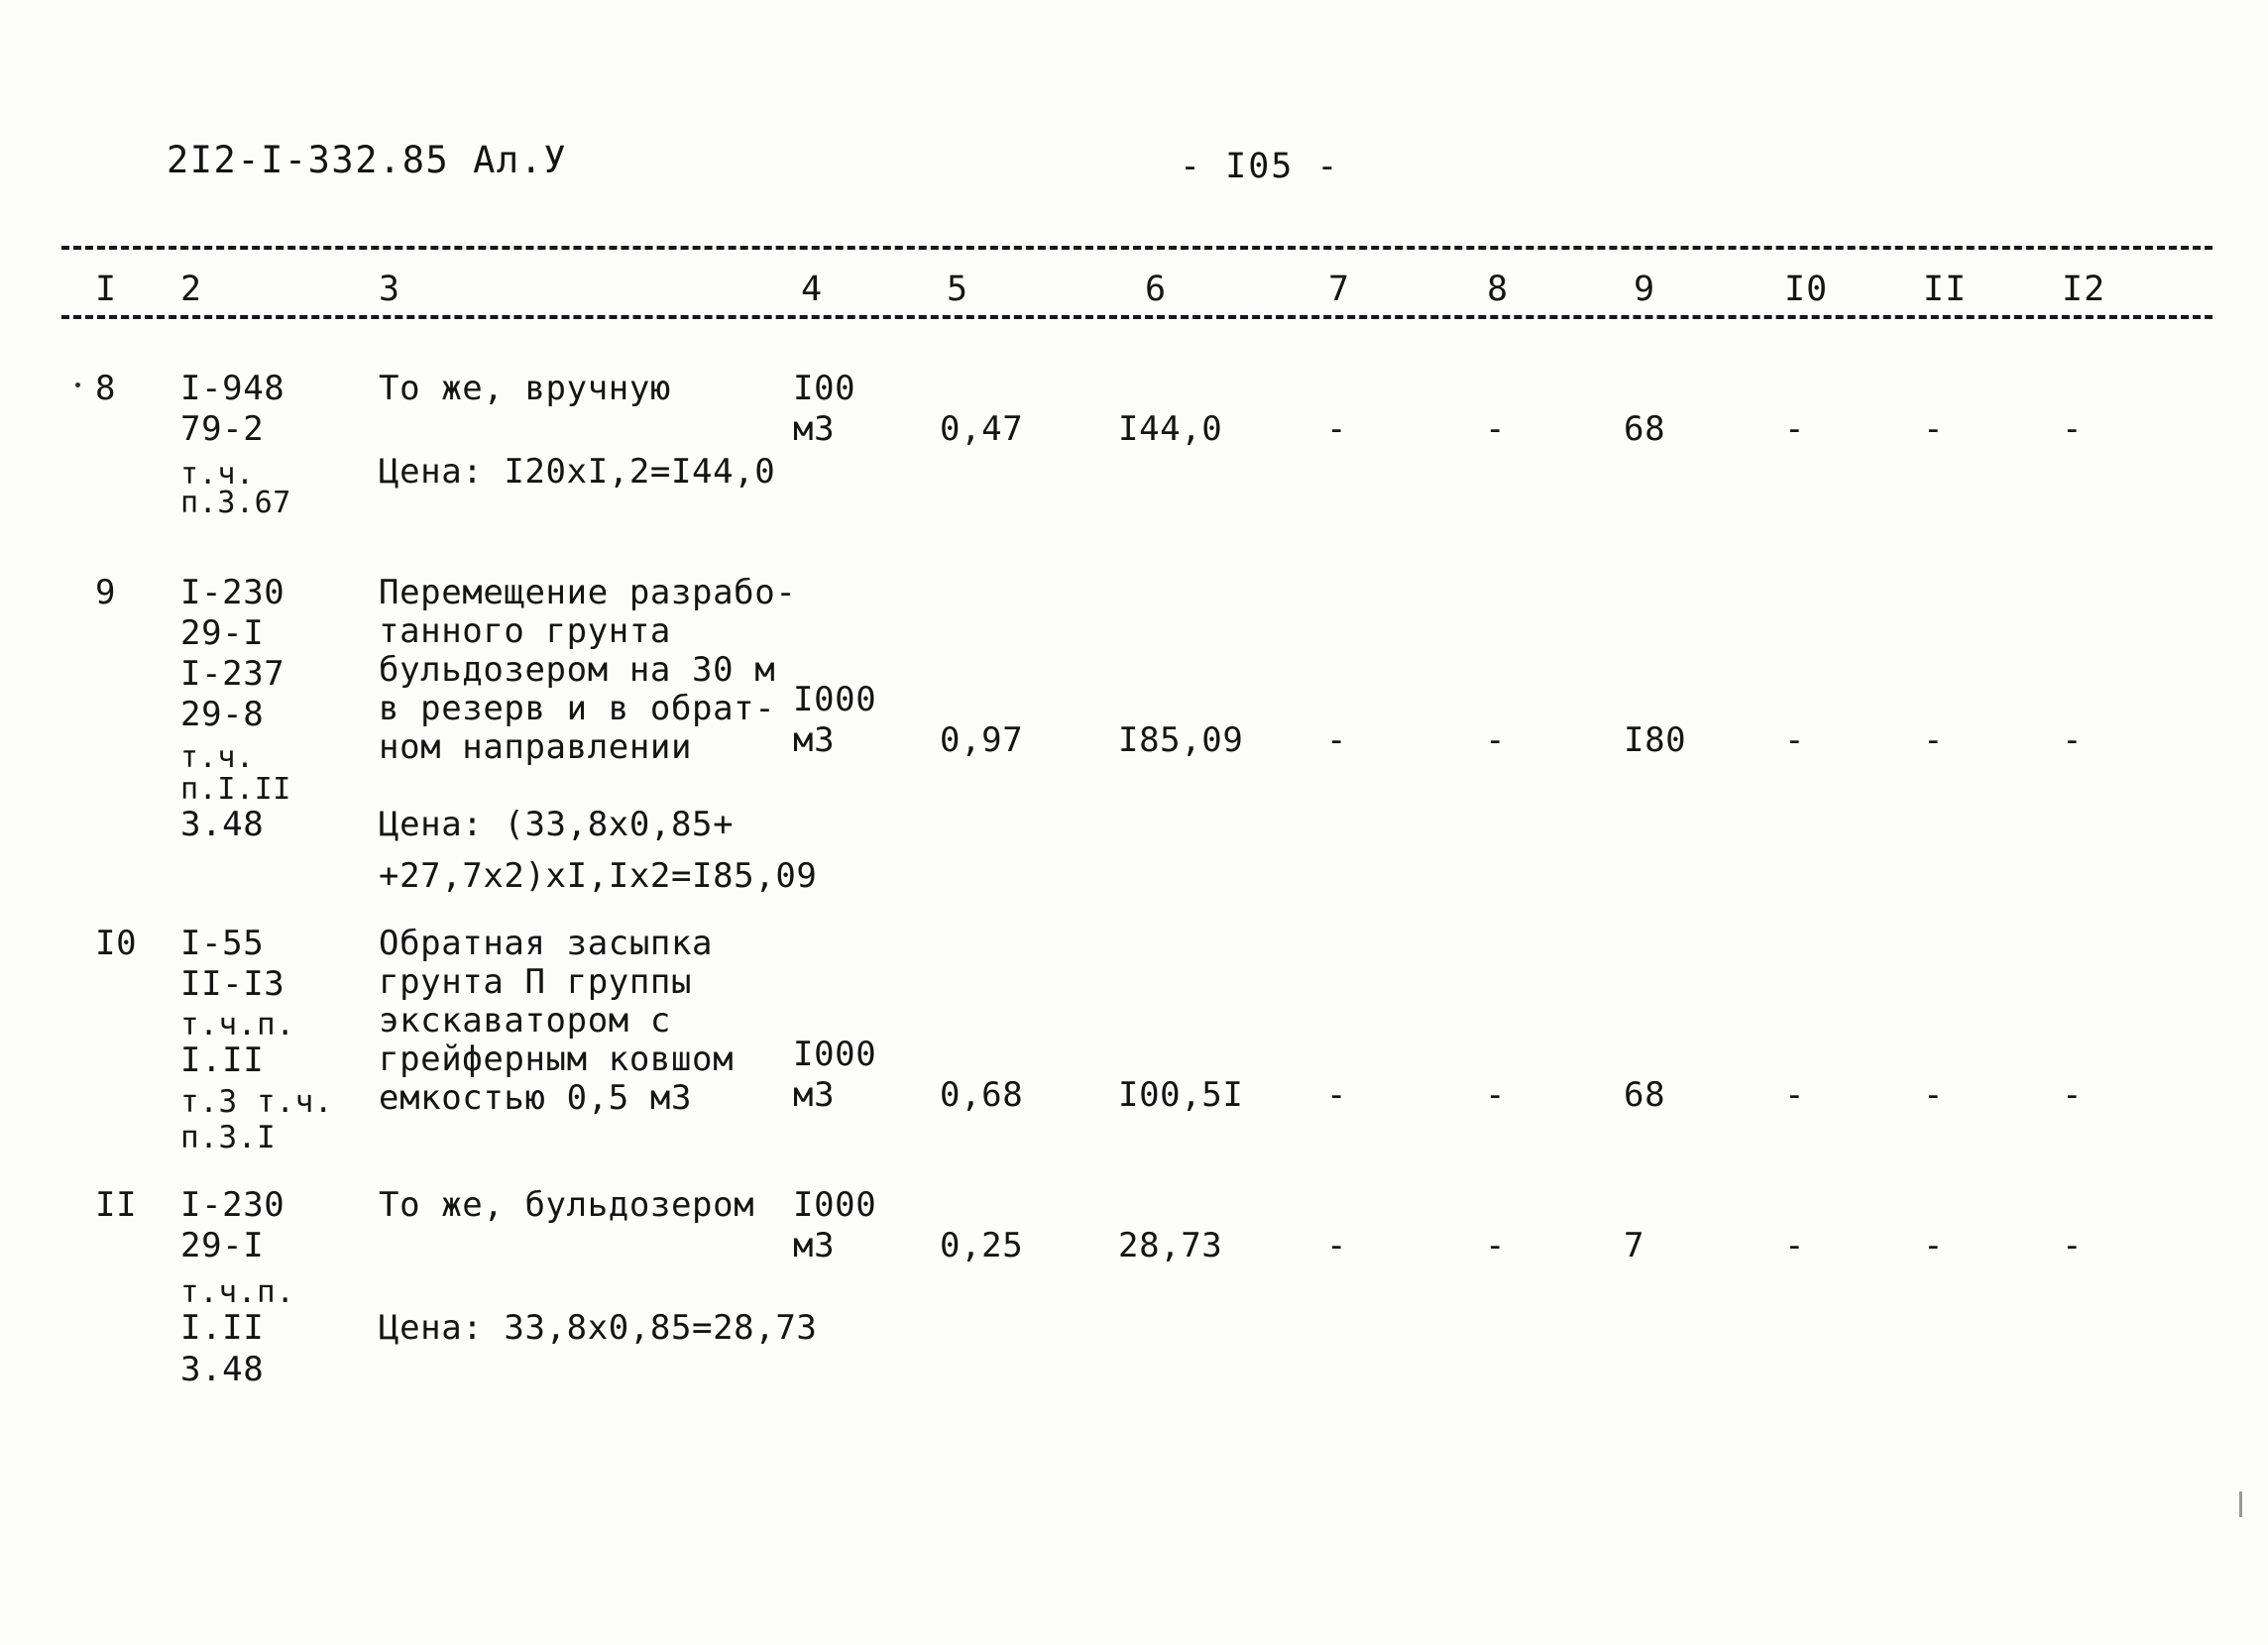  I want to click on column-number-row: I 2 3 4 5 6 7 8 9 I0 II I2, so click(1134, 293).